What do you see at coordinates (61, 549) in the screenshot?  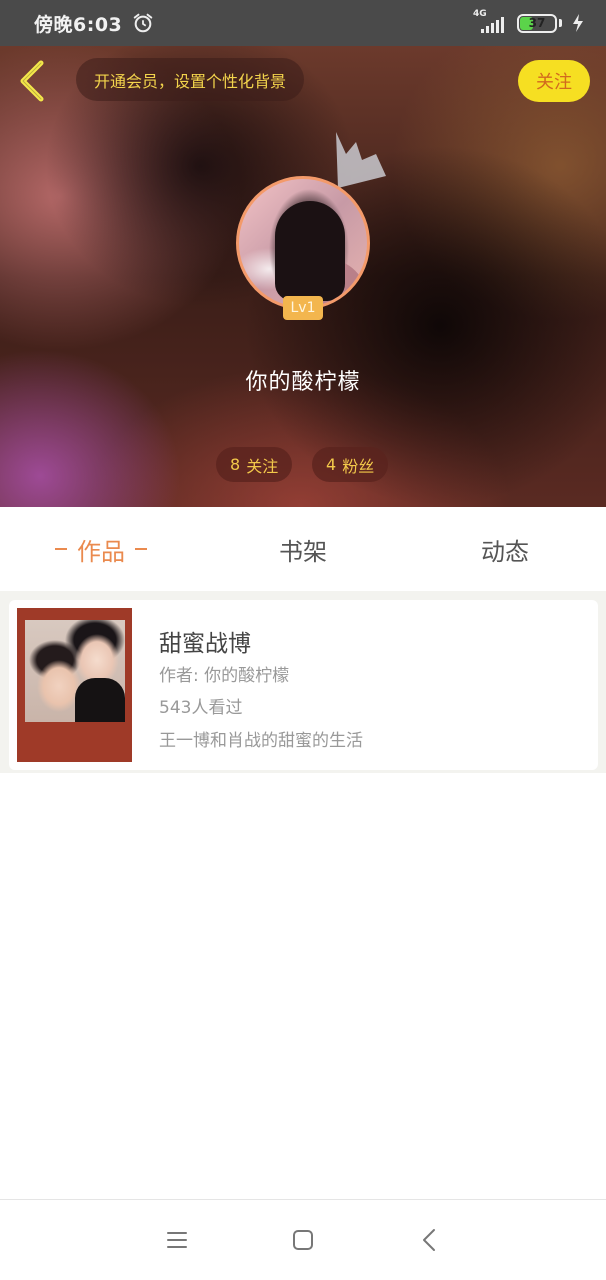 I see `tab-indicator-left` at bounding box center [61, 549].